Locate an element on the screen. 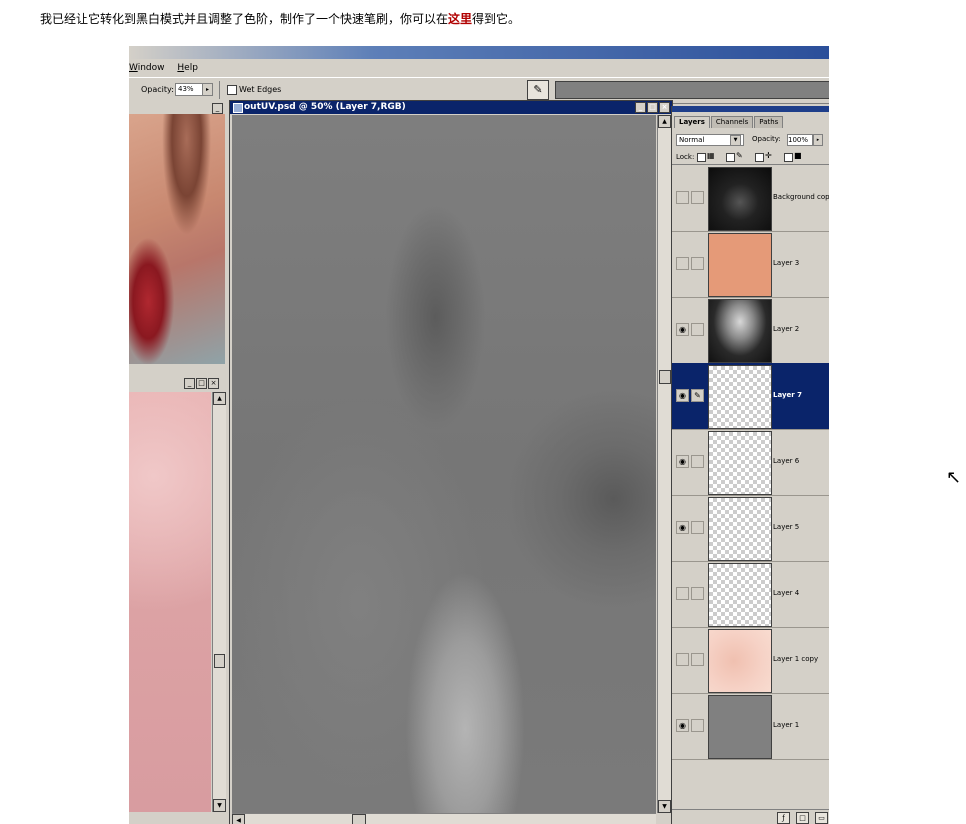 The height and width of the screenshot is (824, 966). tab-layers: Layers is located at coordinates (692, 122).